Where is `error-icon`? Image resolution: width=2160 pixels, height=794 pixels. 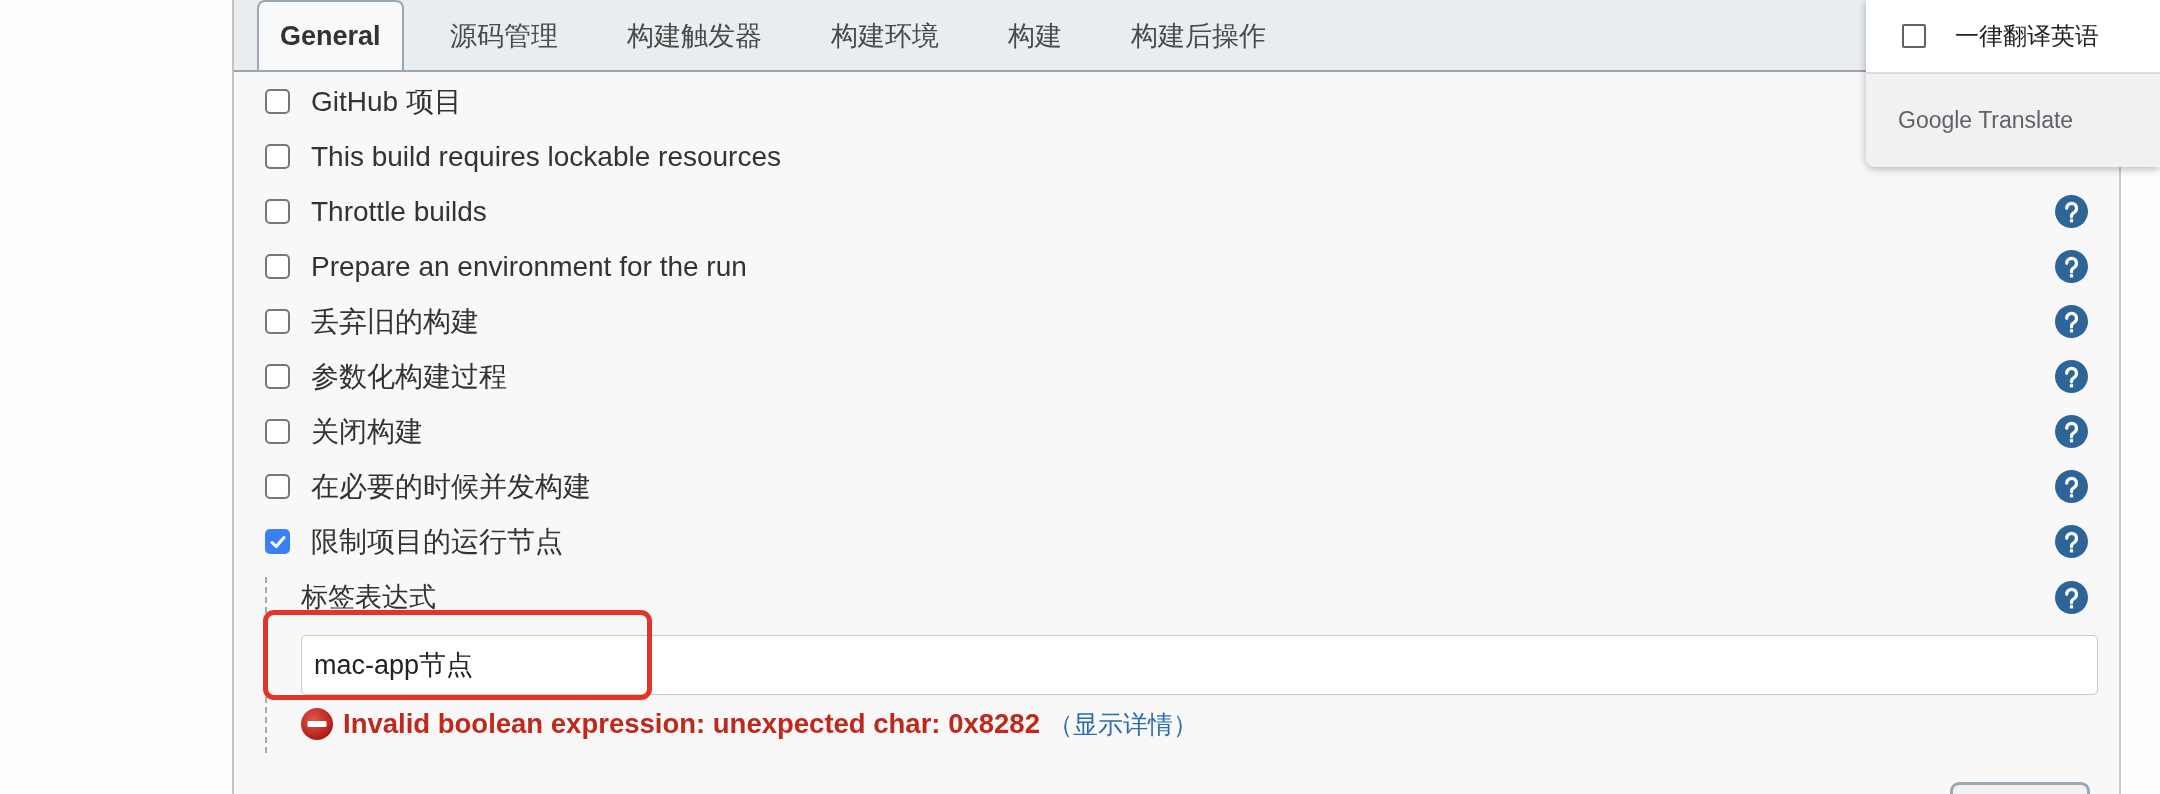
error-icon is located at coordinates (317, 724).